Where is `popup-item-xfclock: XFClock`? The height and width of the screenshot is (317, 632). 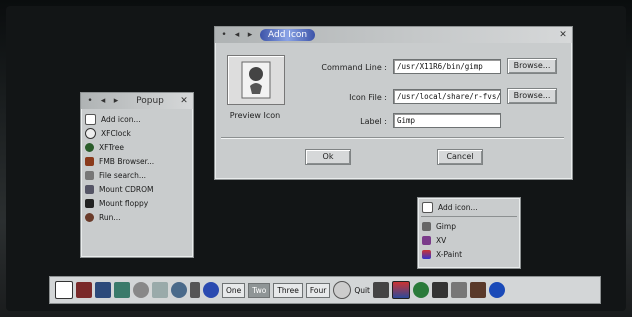 popup-item-xfclock: XFClock is located at coordinates (137, 133).